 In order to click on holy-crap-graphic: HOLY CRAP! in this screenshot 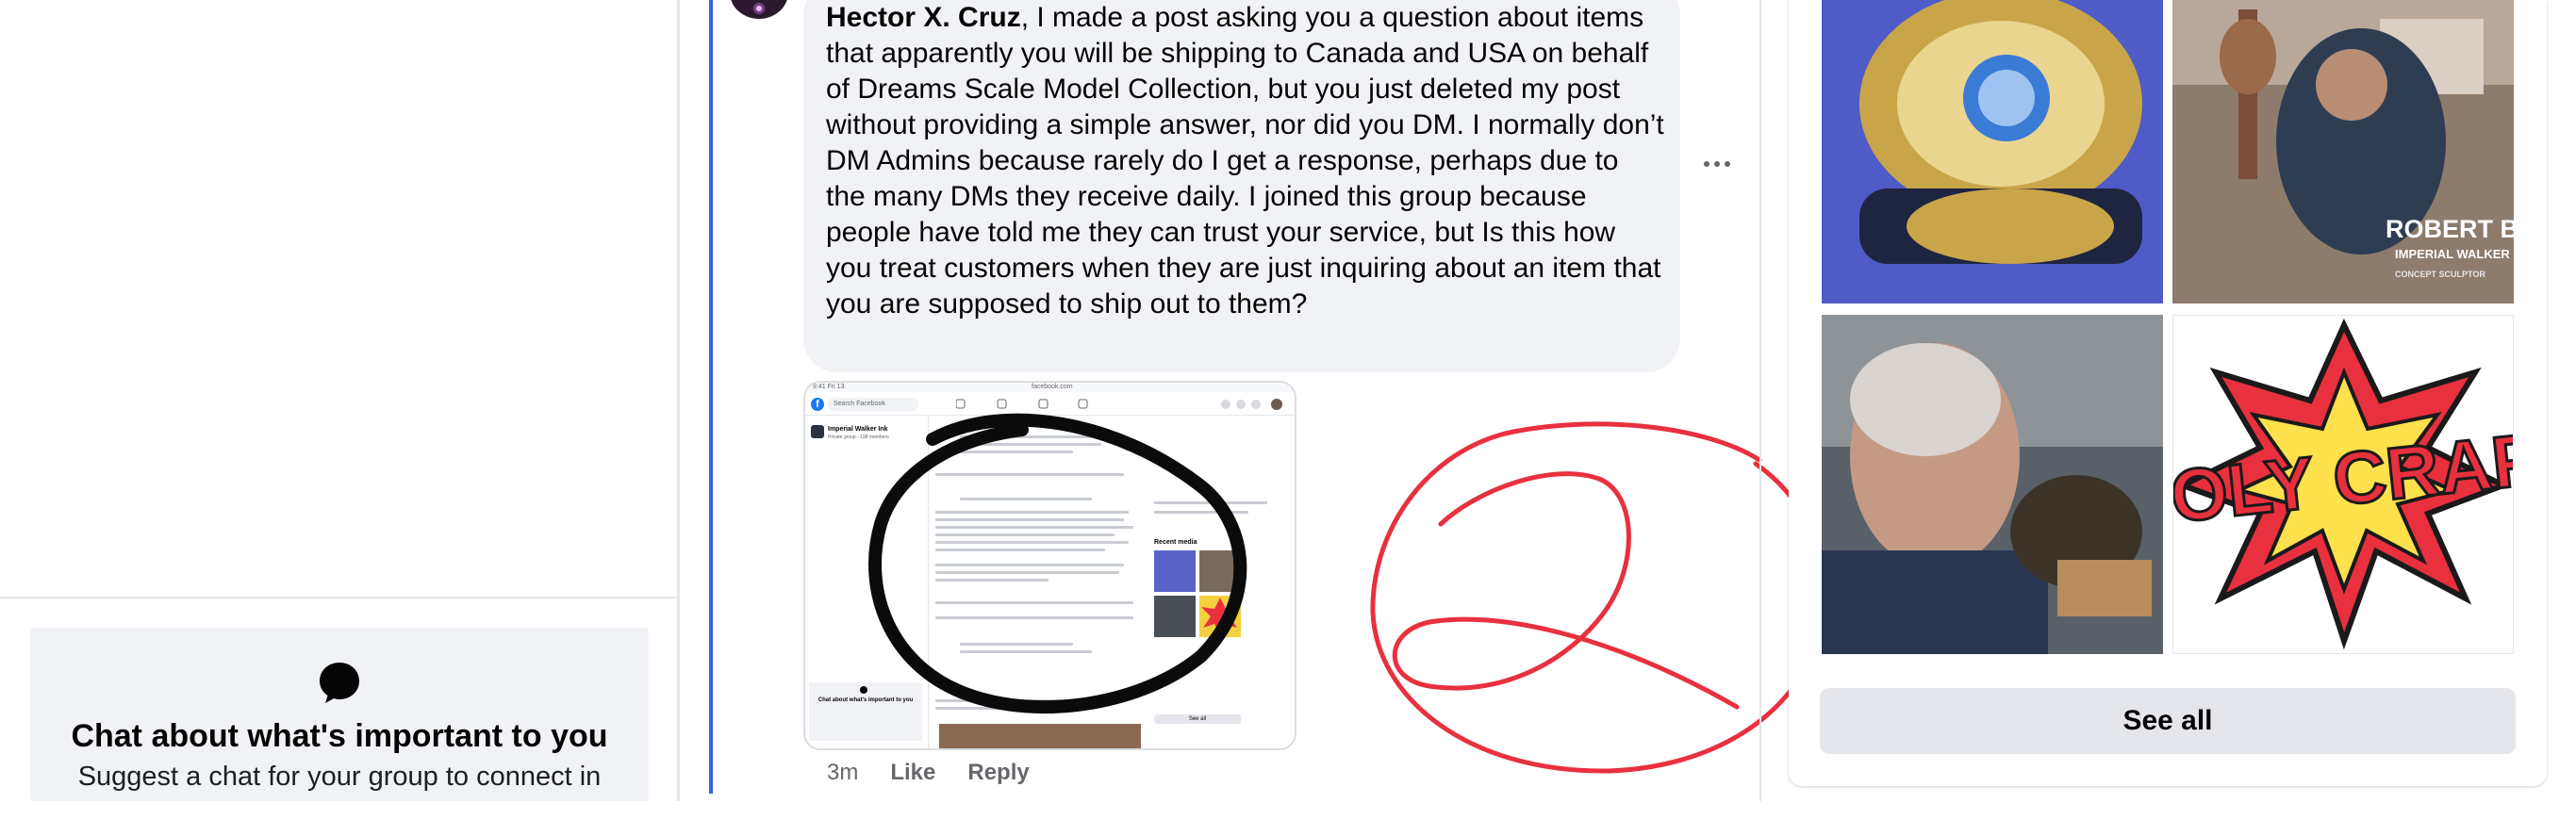, I will do `click(2343, 484)`.